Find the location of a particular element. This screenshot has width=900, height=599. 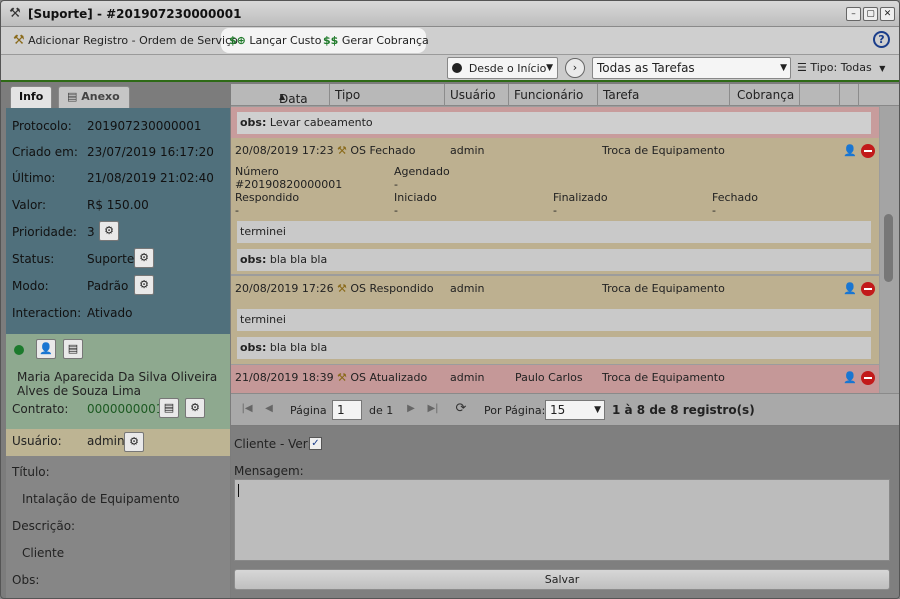

scrollbar-thumb is located at coordinates (888, 248).